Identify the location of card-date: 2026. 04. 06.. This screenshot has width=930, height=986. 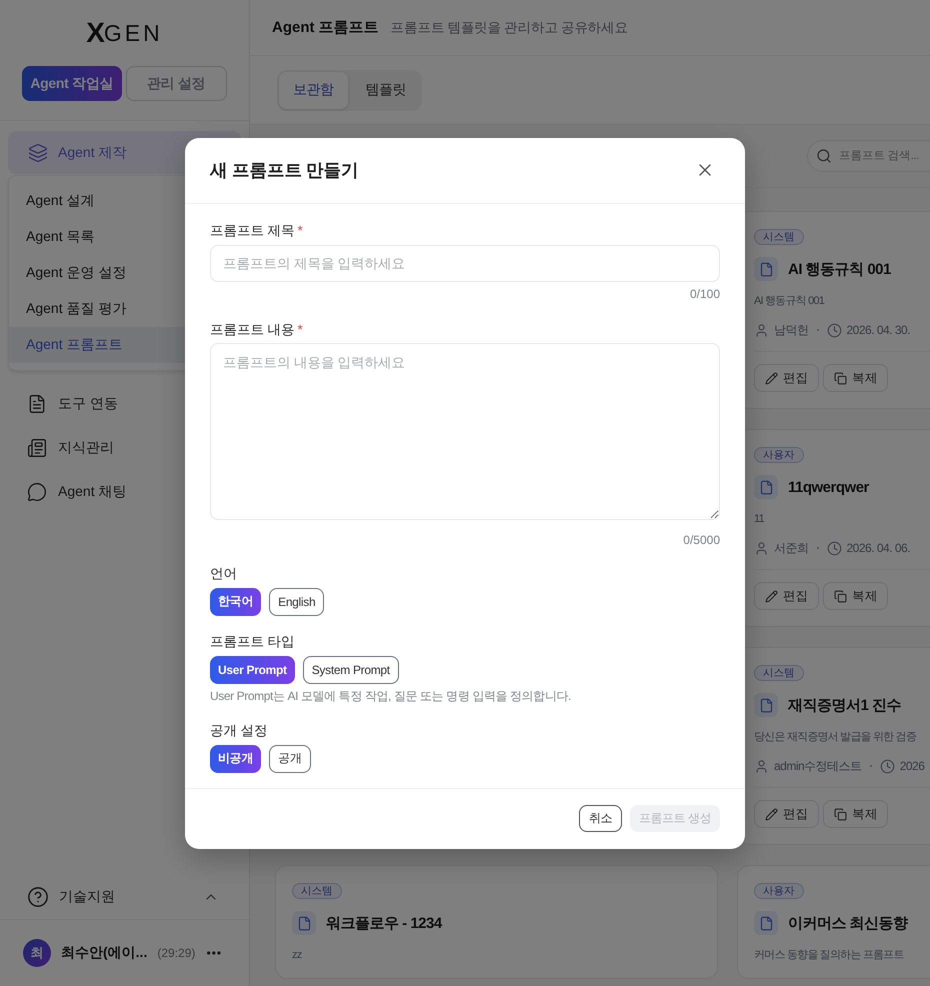
(878, 548).